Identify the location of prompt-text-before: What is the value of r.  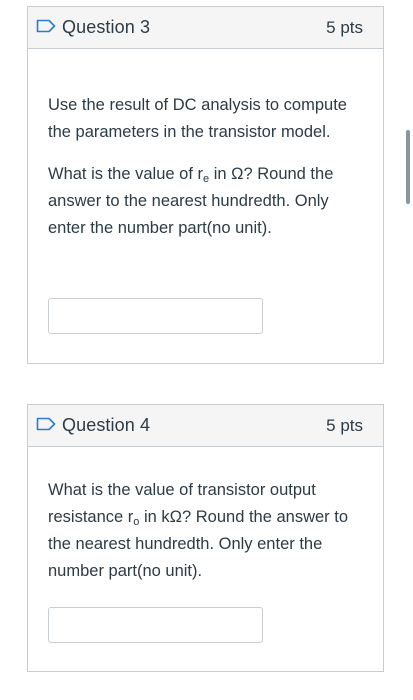
(125, 174).